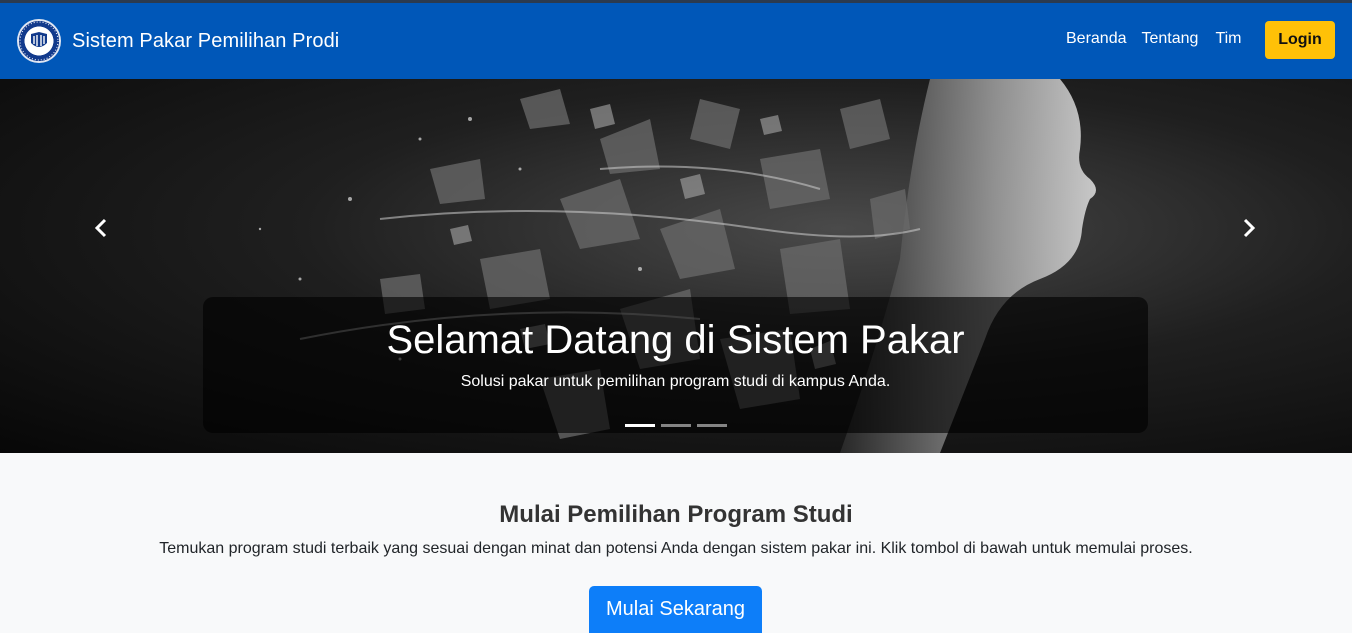  What do you see at coordinates (1249, 228) in the screenshot?
I see `carousel-next-icon` at bounding box center [1249, 228].